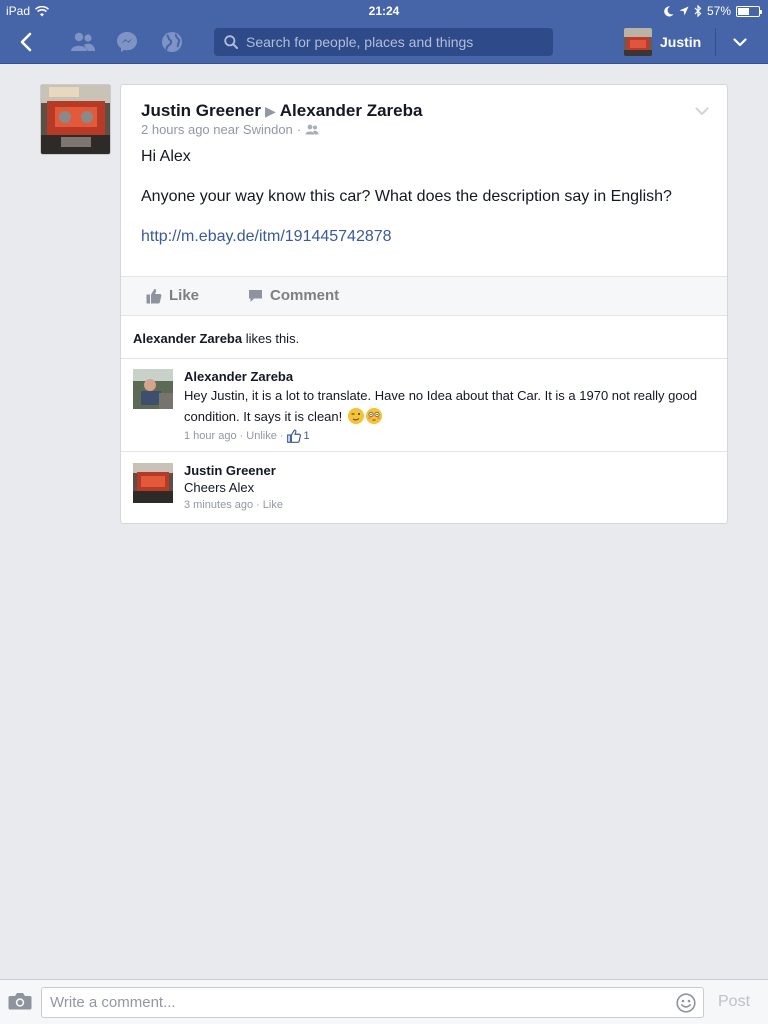 This screenshot has height=1024, width=768. I want to click on profile-photo, so click(638, 42).